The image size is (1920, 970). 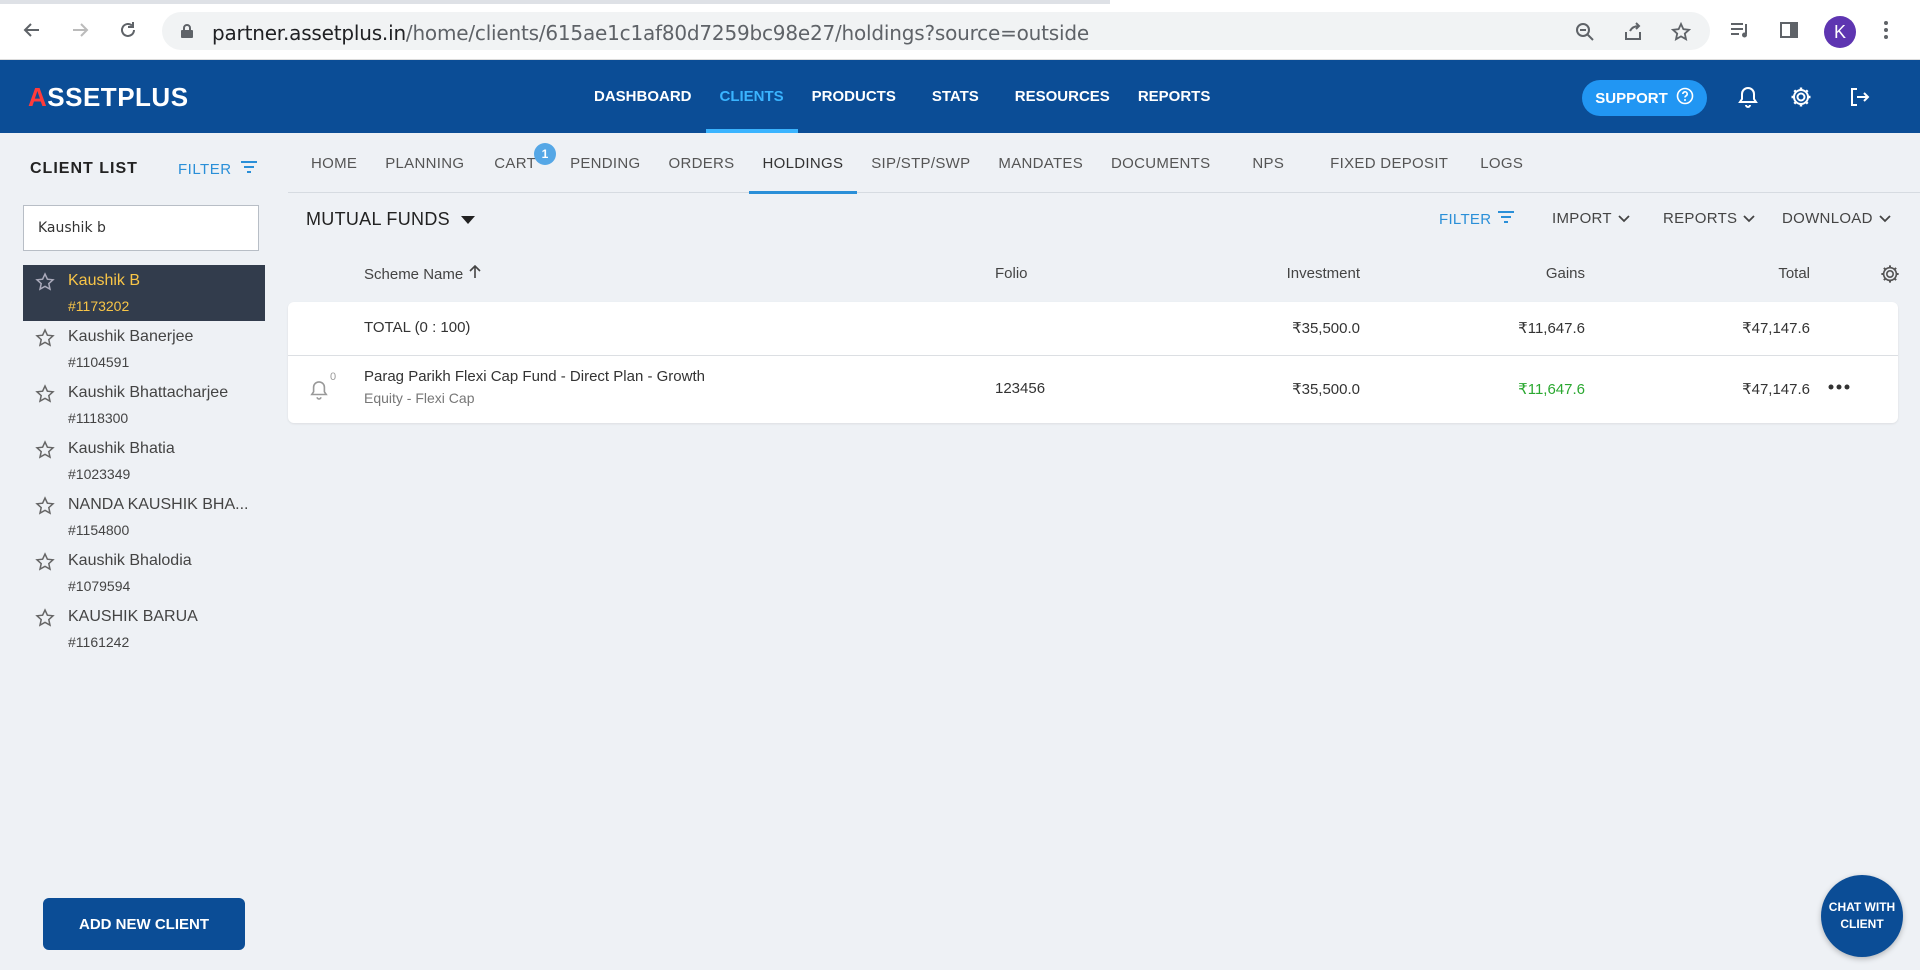 What do you see at coordinates (1389, 163) in the screenshot?
I see `tab-fixed-deposit: FIXED DEPOSIT` at bounding box center [1389, 163].